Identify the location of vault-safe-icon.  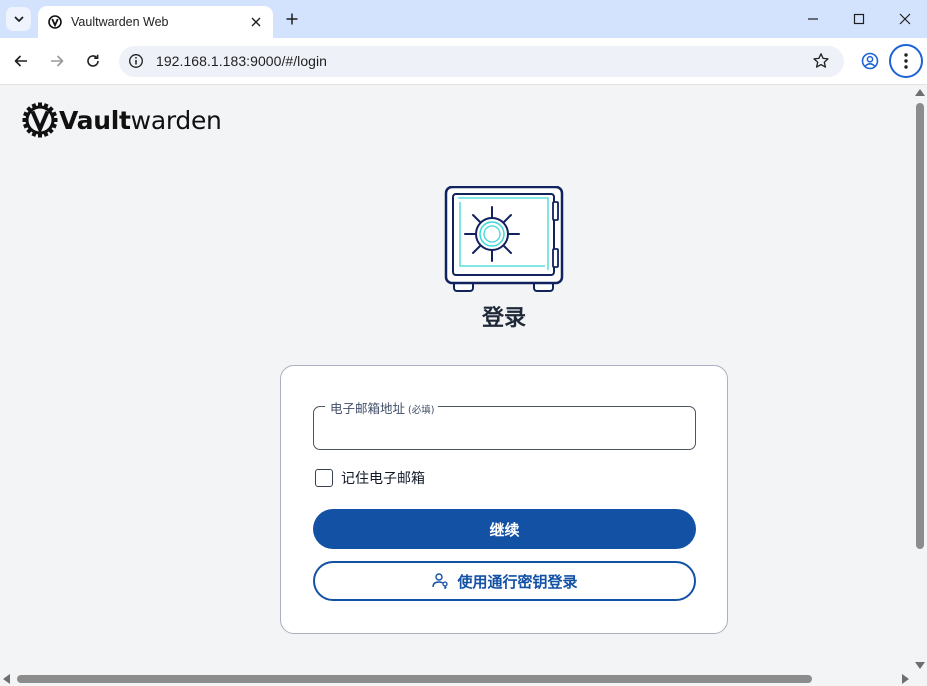
(504, 239).